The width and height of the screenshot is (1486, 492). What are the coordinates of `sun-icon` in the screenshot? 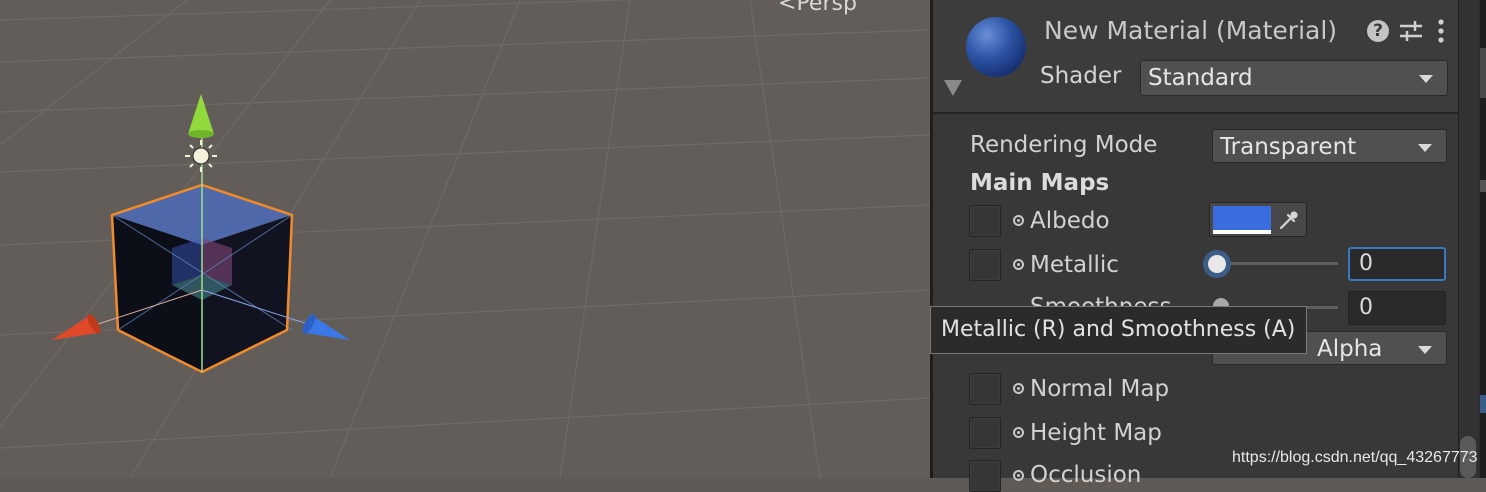 It's located at (201, 156).